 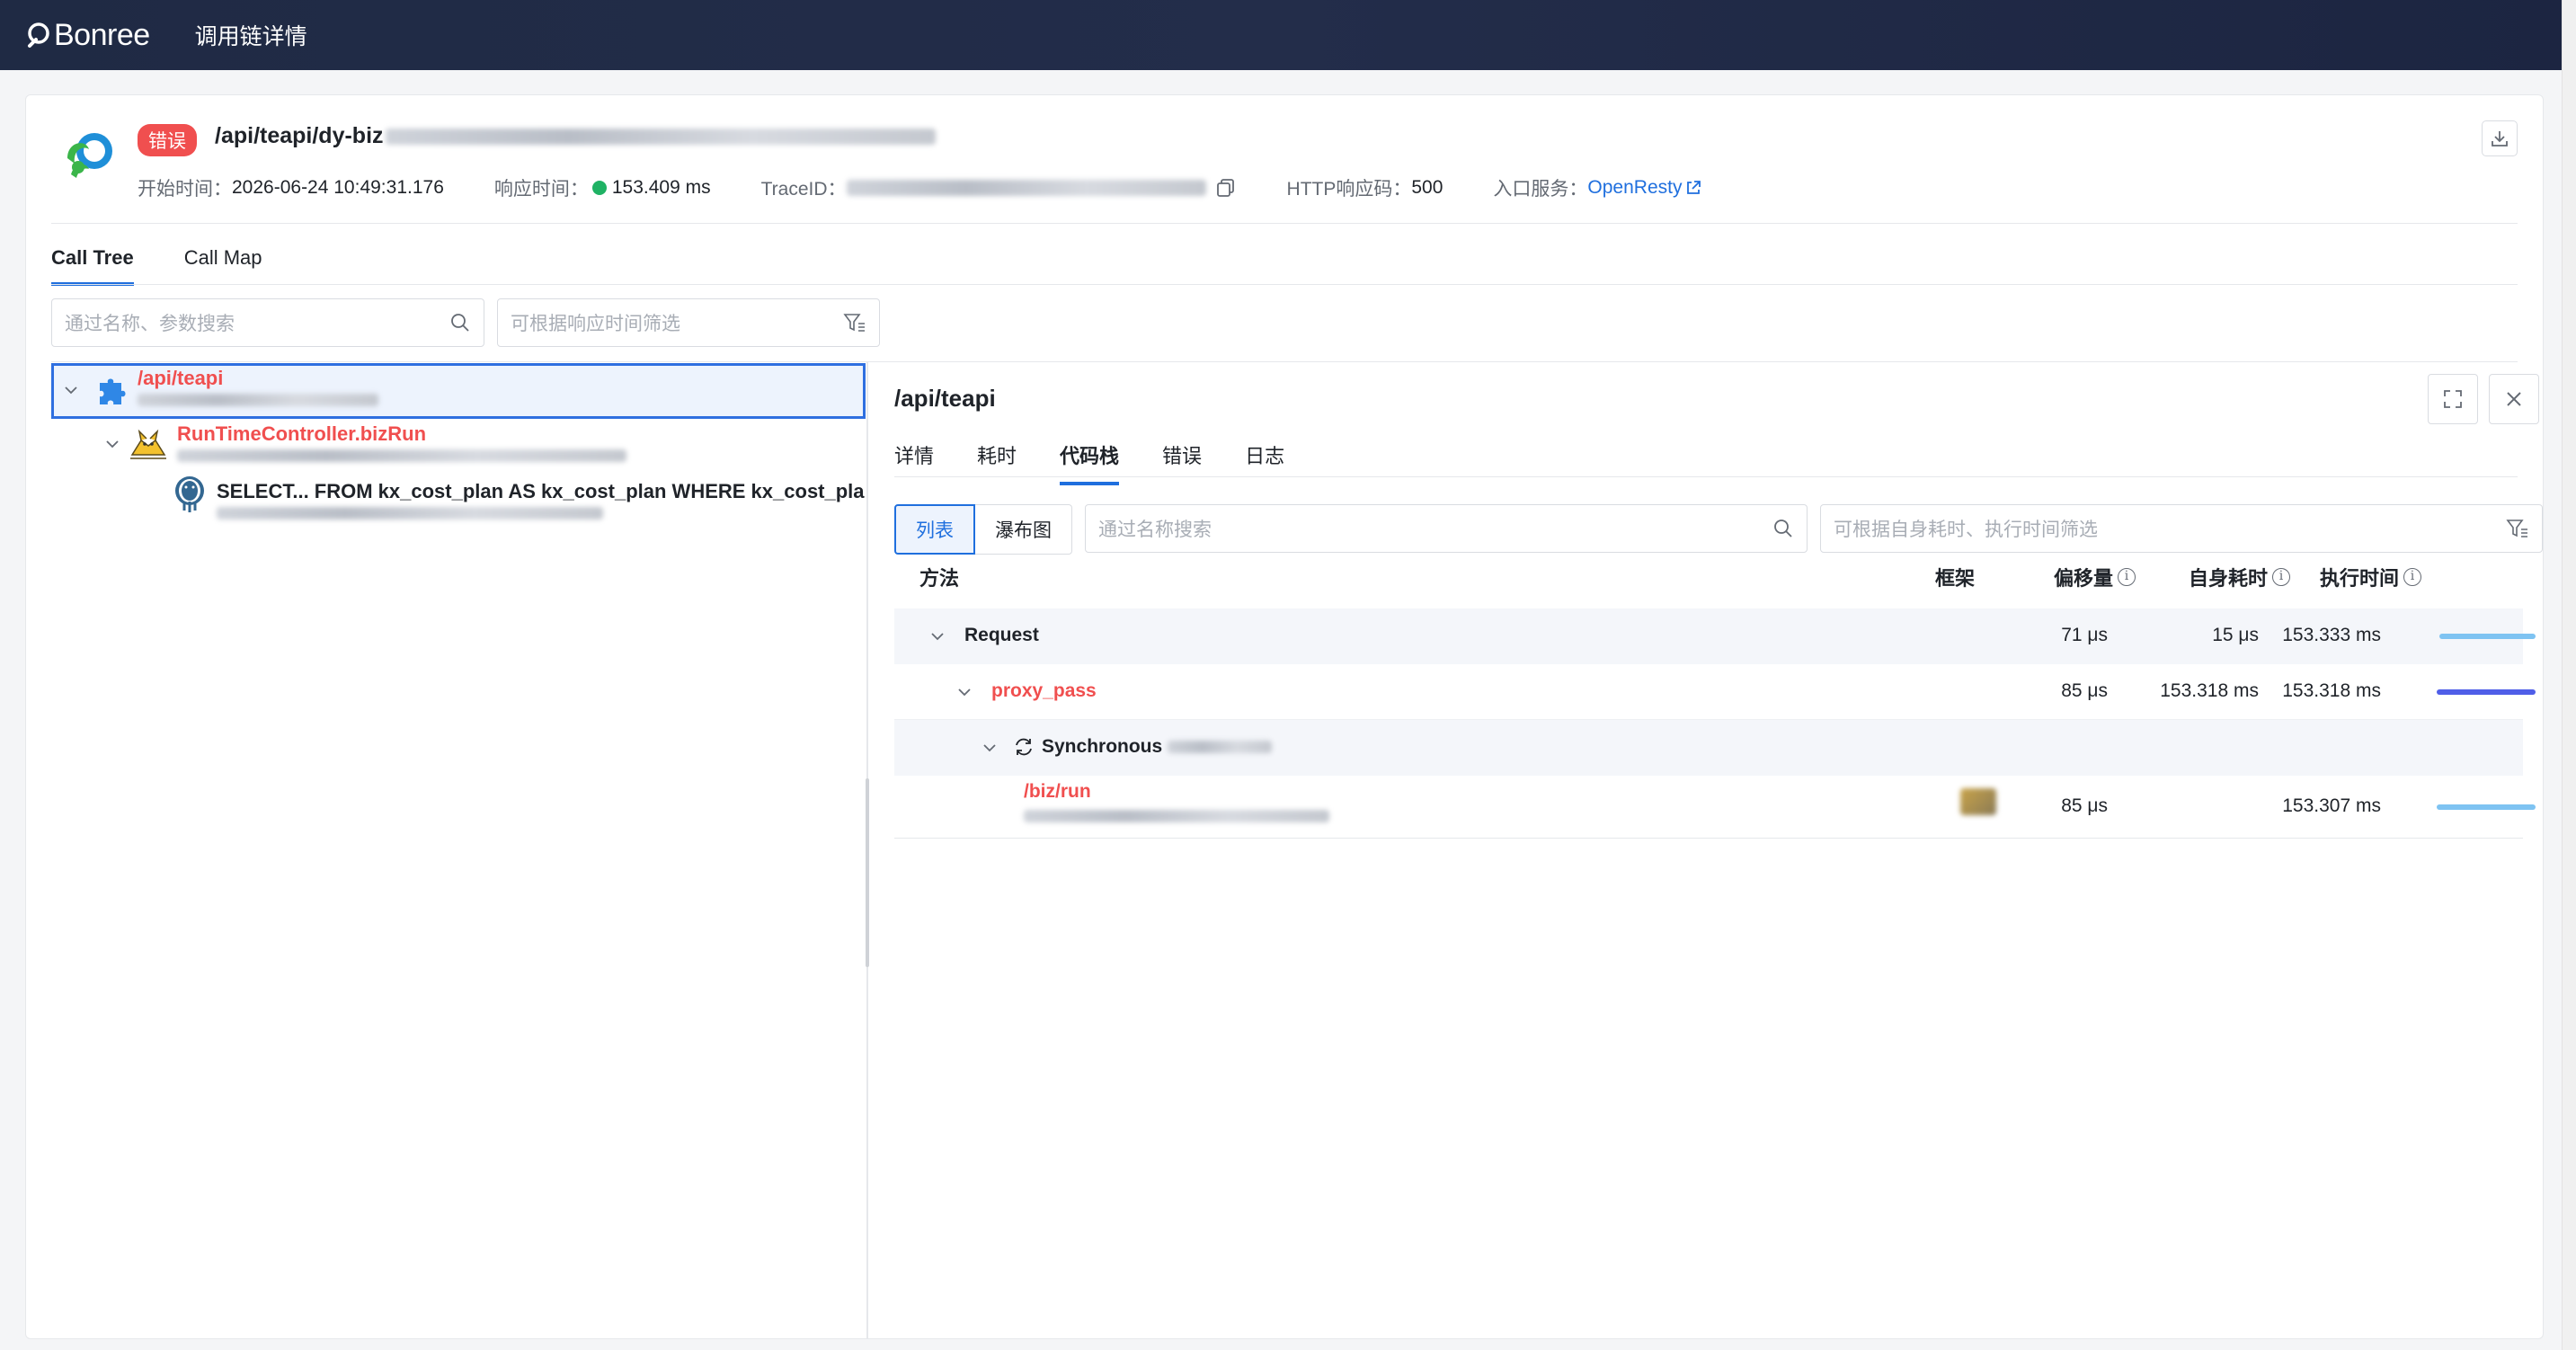 I want to click on bonree-logo-icon, so click(x=38, y=35).